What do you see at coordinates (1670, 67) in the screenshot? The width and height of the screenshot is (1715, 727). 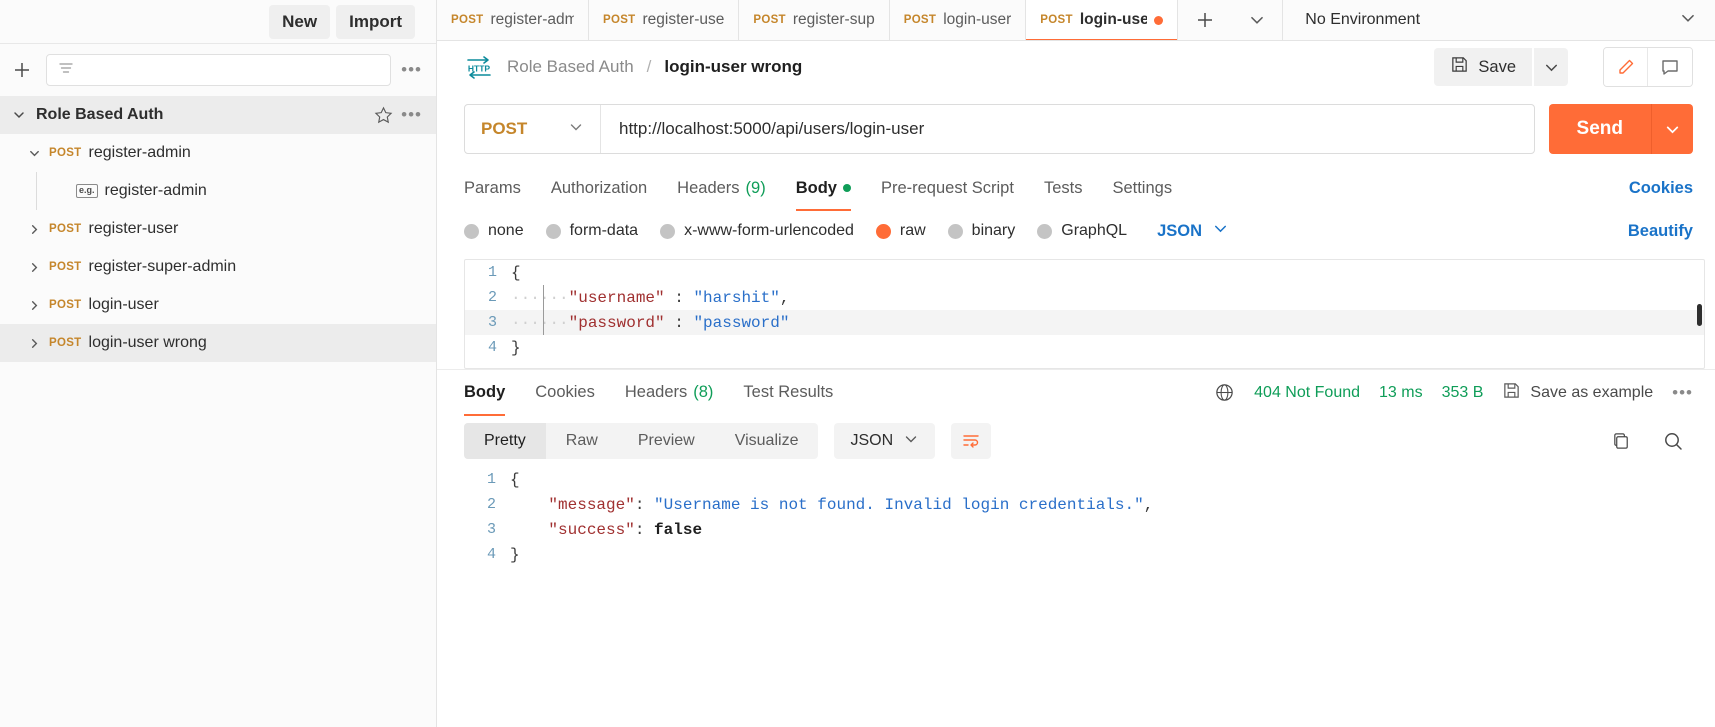 I see `comment-icon` at bounding box center [1670, 67].